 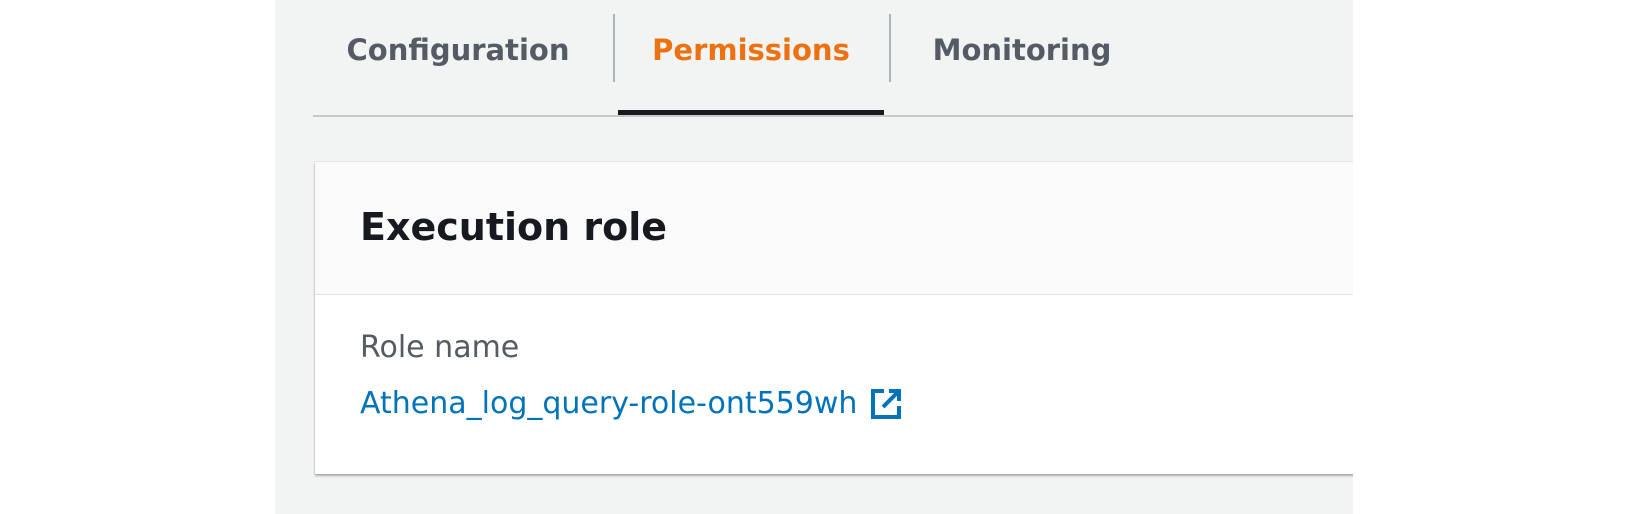 I want to click on tab-bar: Configuration Permissions Monitoring, so click(x=833, y=58).